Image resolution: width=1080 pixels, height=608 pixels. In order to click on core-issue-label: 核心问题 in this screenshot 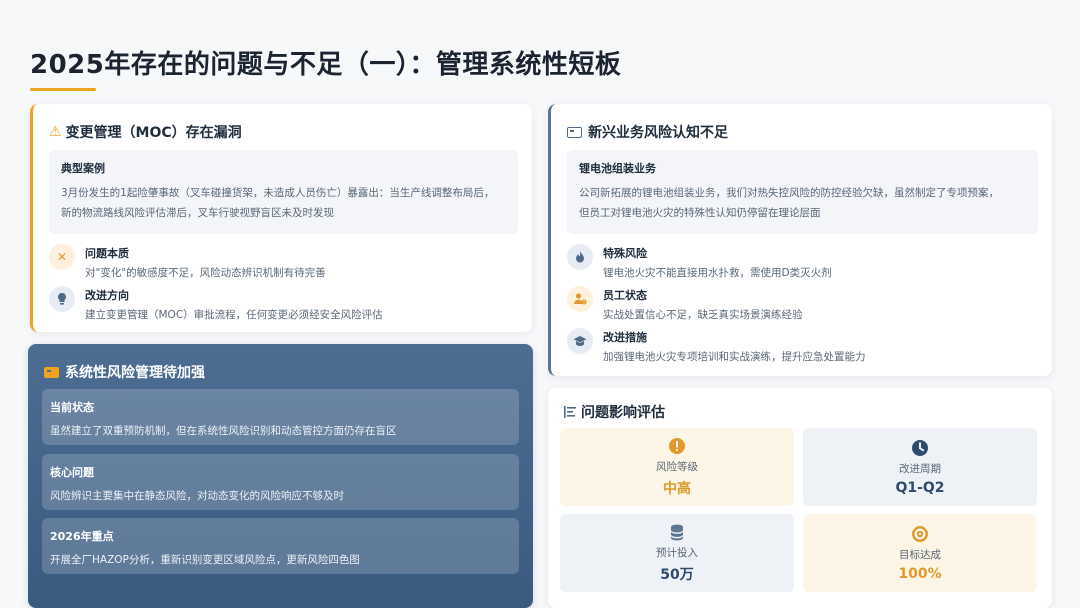, I will do `click(72, 472)`.